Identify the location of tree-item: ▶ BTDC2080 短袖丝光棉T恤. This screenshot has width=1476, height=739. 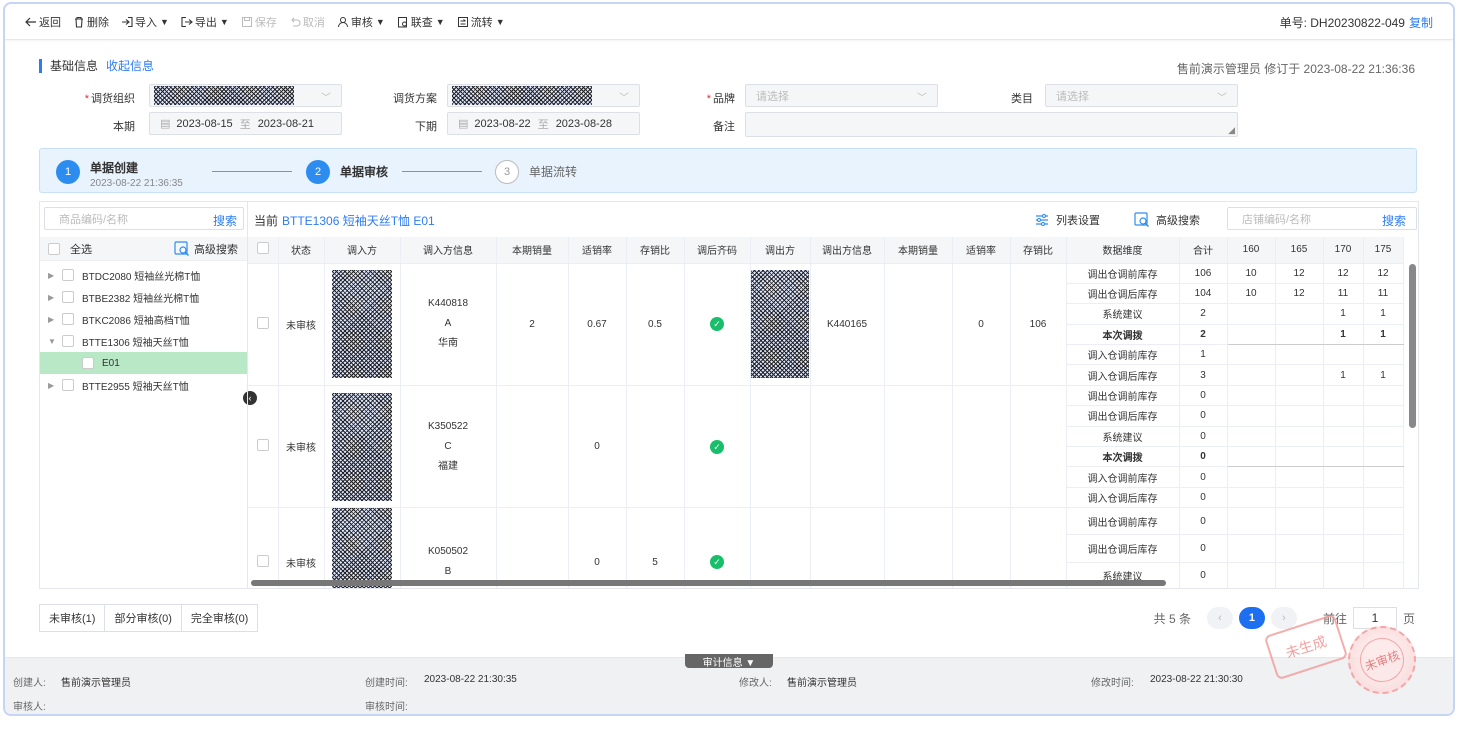
(144, 275).